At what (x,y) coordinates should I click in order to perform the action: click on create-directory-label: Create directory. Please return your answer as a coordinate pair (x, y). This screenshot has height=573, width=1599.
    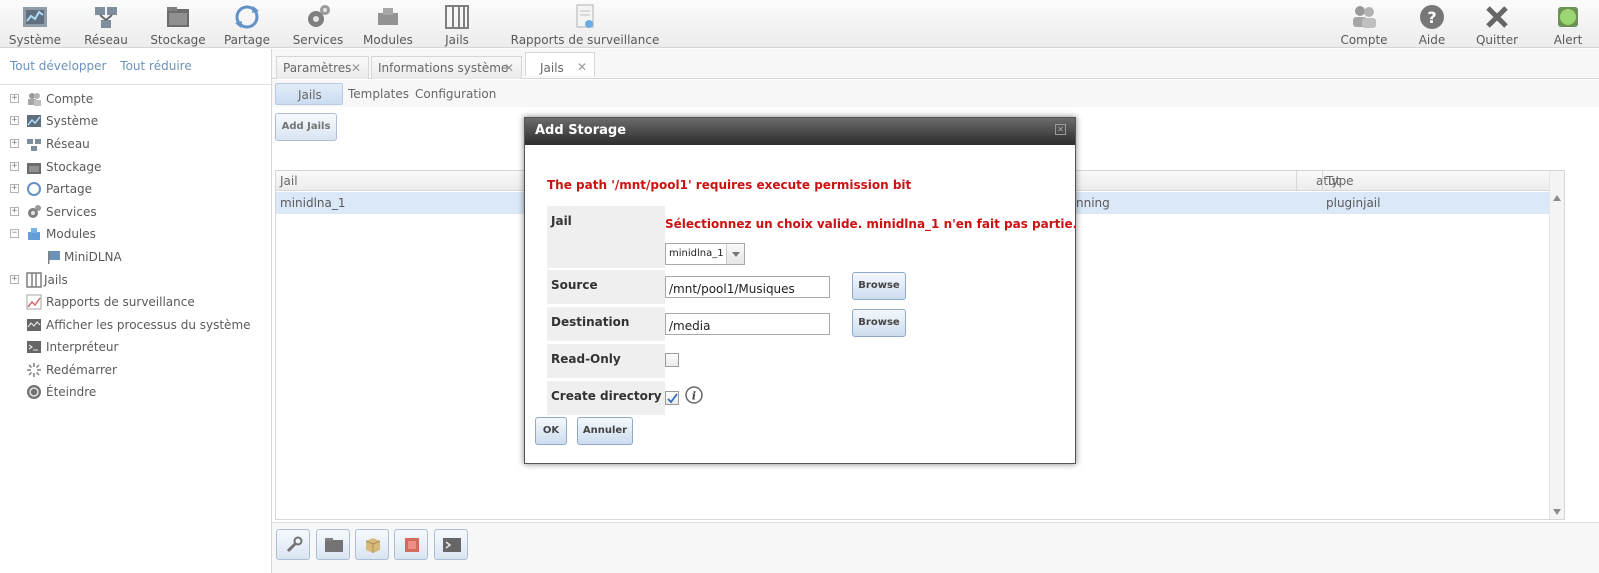
    Looking at the image, I should click on (606, 398).